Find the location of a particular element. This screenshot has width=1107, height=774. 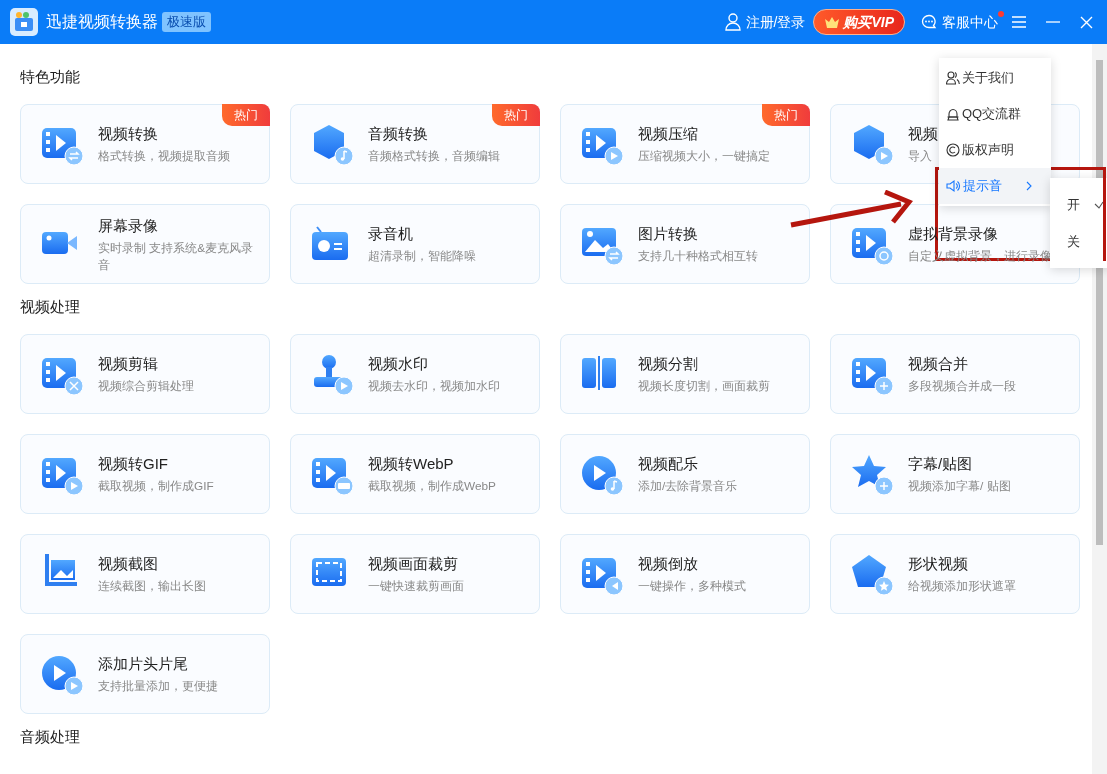

card-description: 音频格式转换，音频编辑 is located at coordinates (434, 156).